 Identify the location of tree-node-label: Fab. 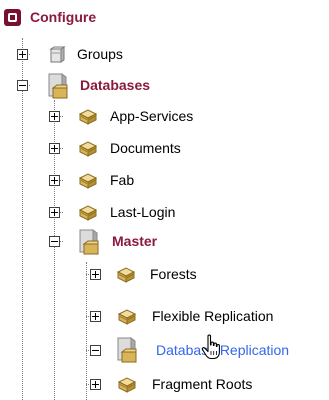
(122, 180).